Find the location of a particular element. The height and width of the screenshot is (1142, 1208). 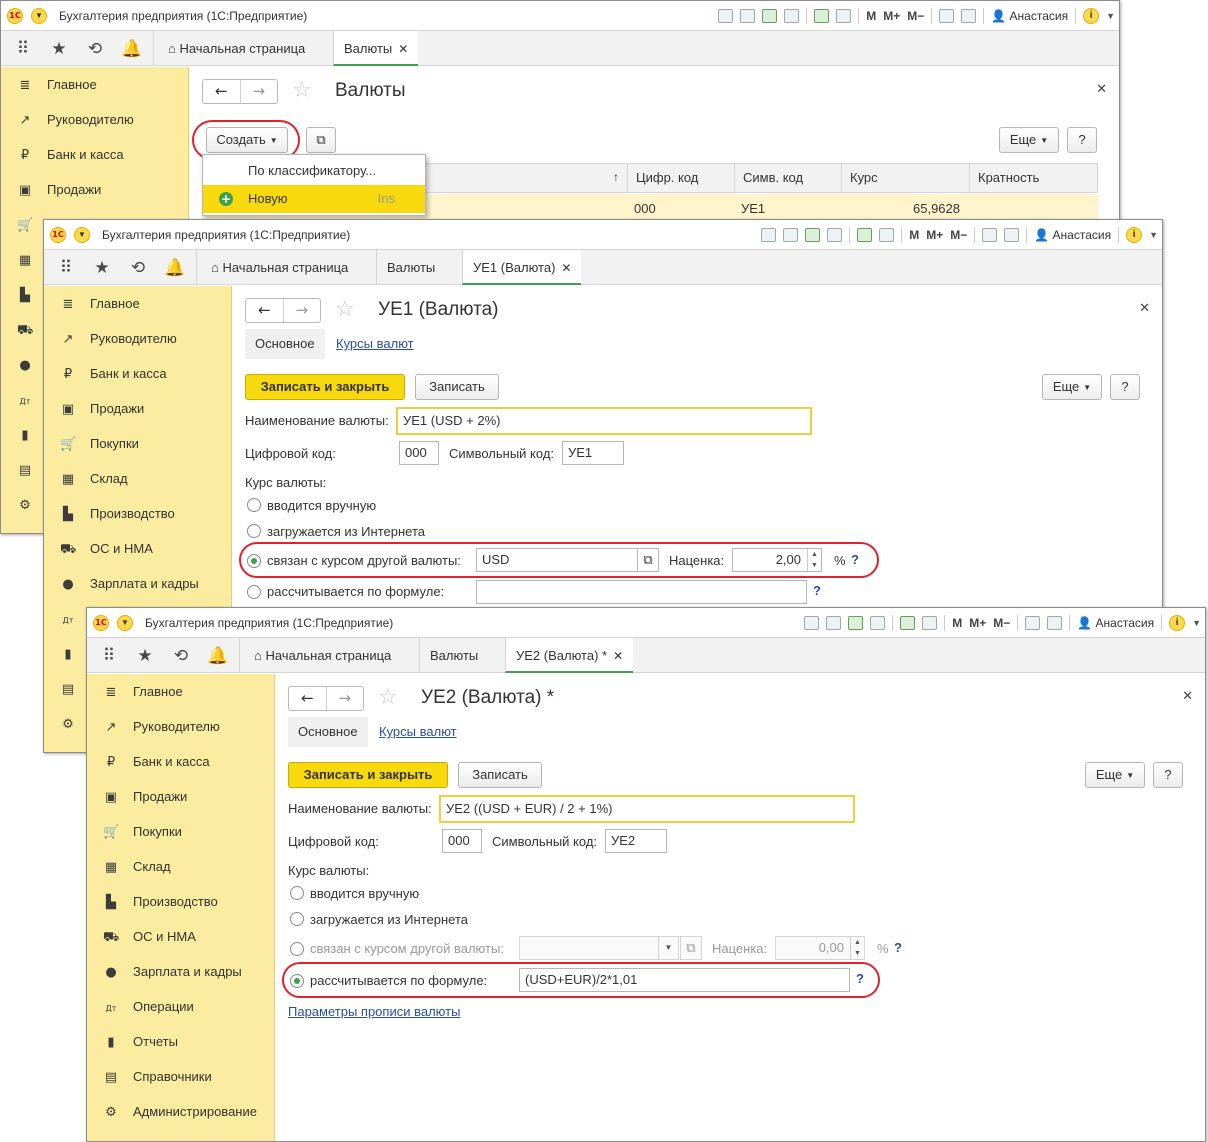

radio-internet is located at coordinates (297, 919).